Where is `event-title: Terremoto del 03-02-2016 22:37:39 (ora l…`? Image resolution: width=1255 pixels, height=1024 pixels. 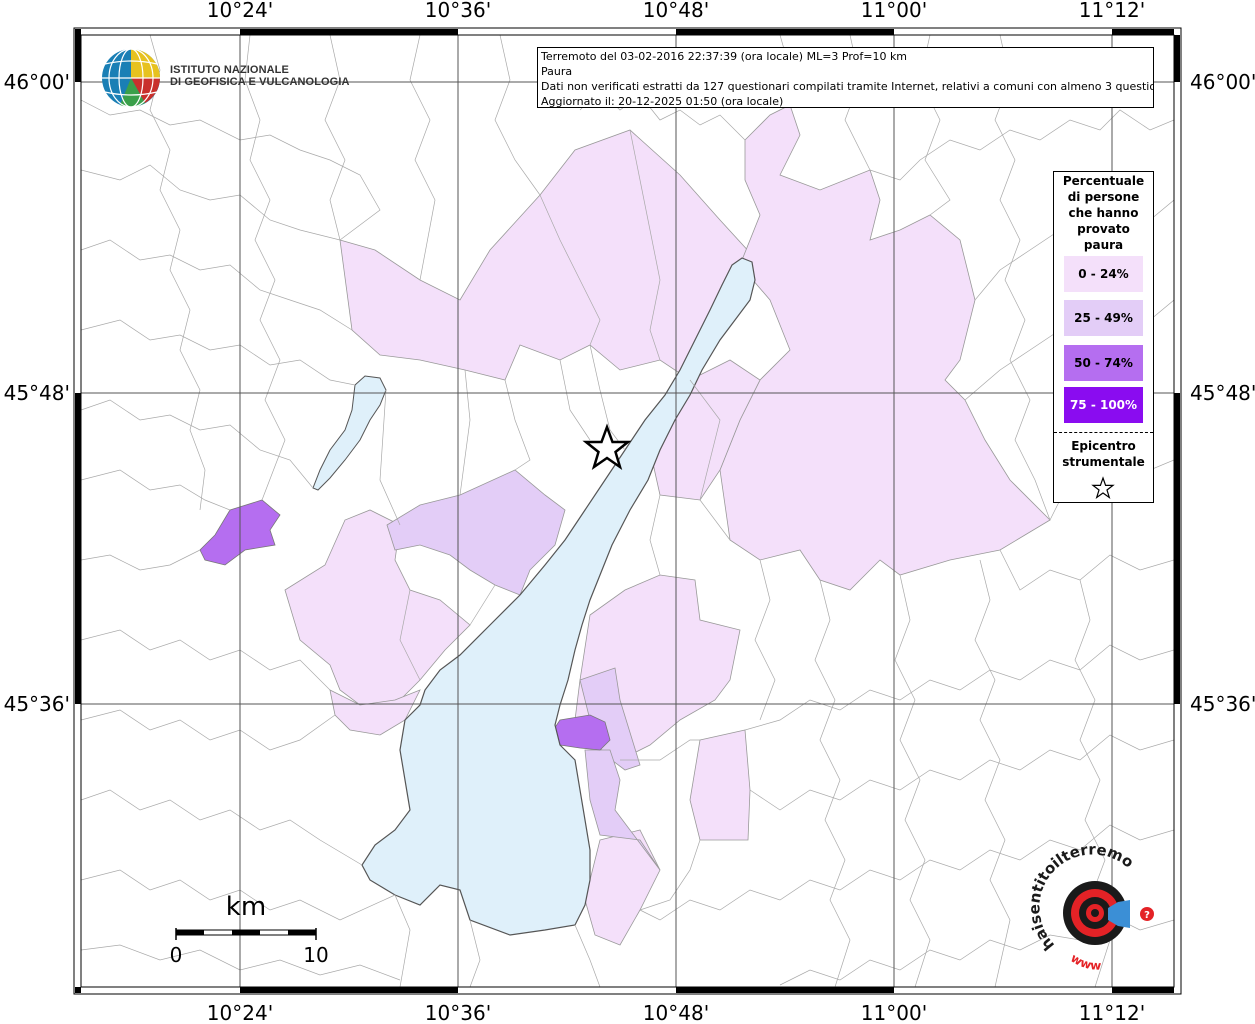 event-title: Terremoto del 03-02-2016 22:37:39 (ora l… is located at coordinates (724, 56).